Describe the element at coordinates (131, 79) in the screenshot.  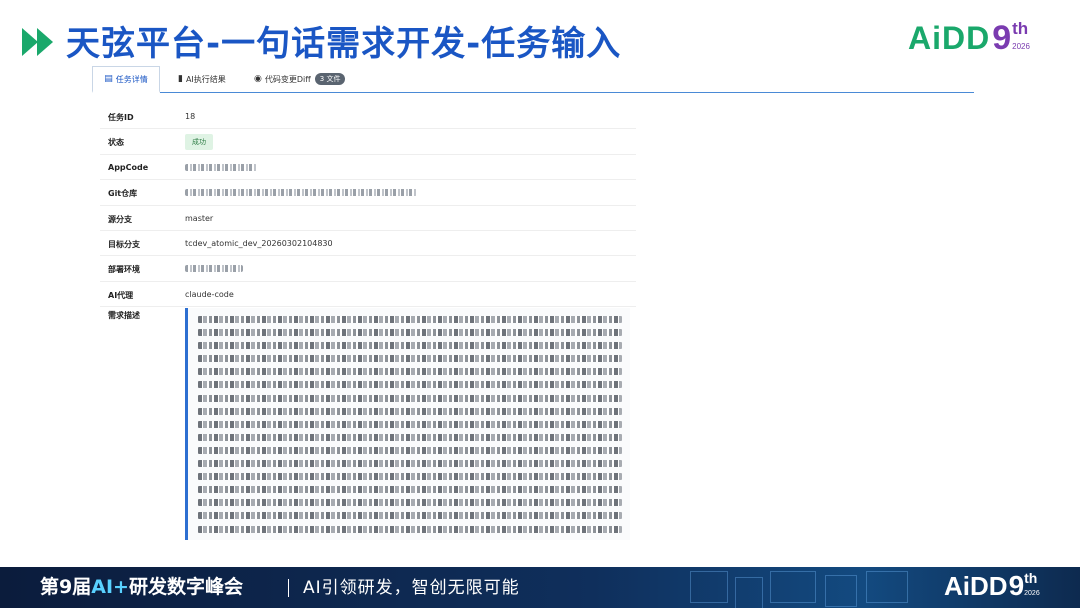
I see `tab-label: 任务详情` at that location.